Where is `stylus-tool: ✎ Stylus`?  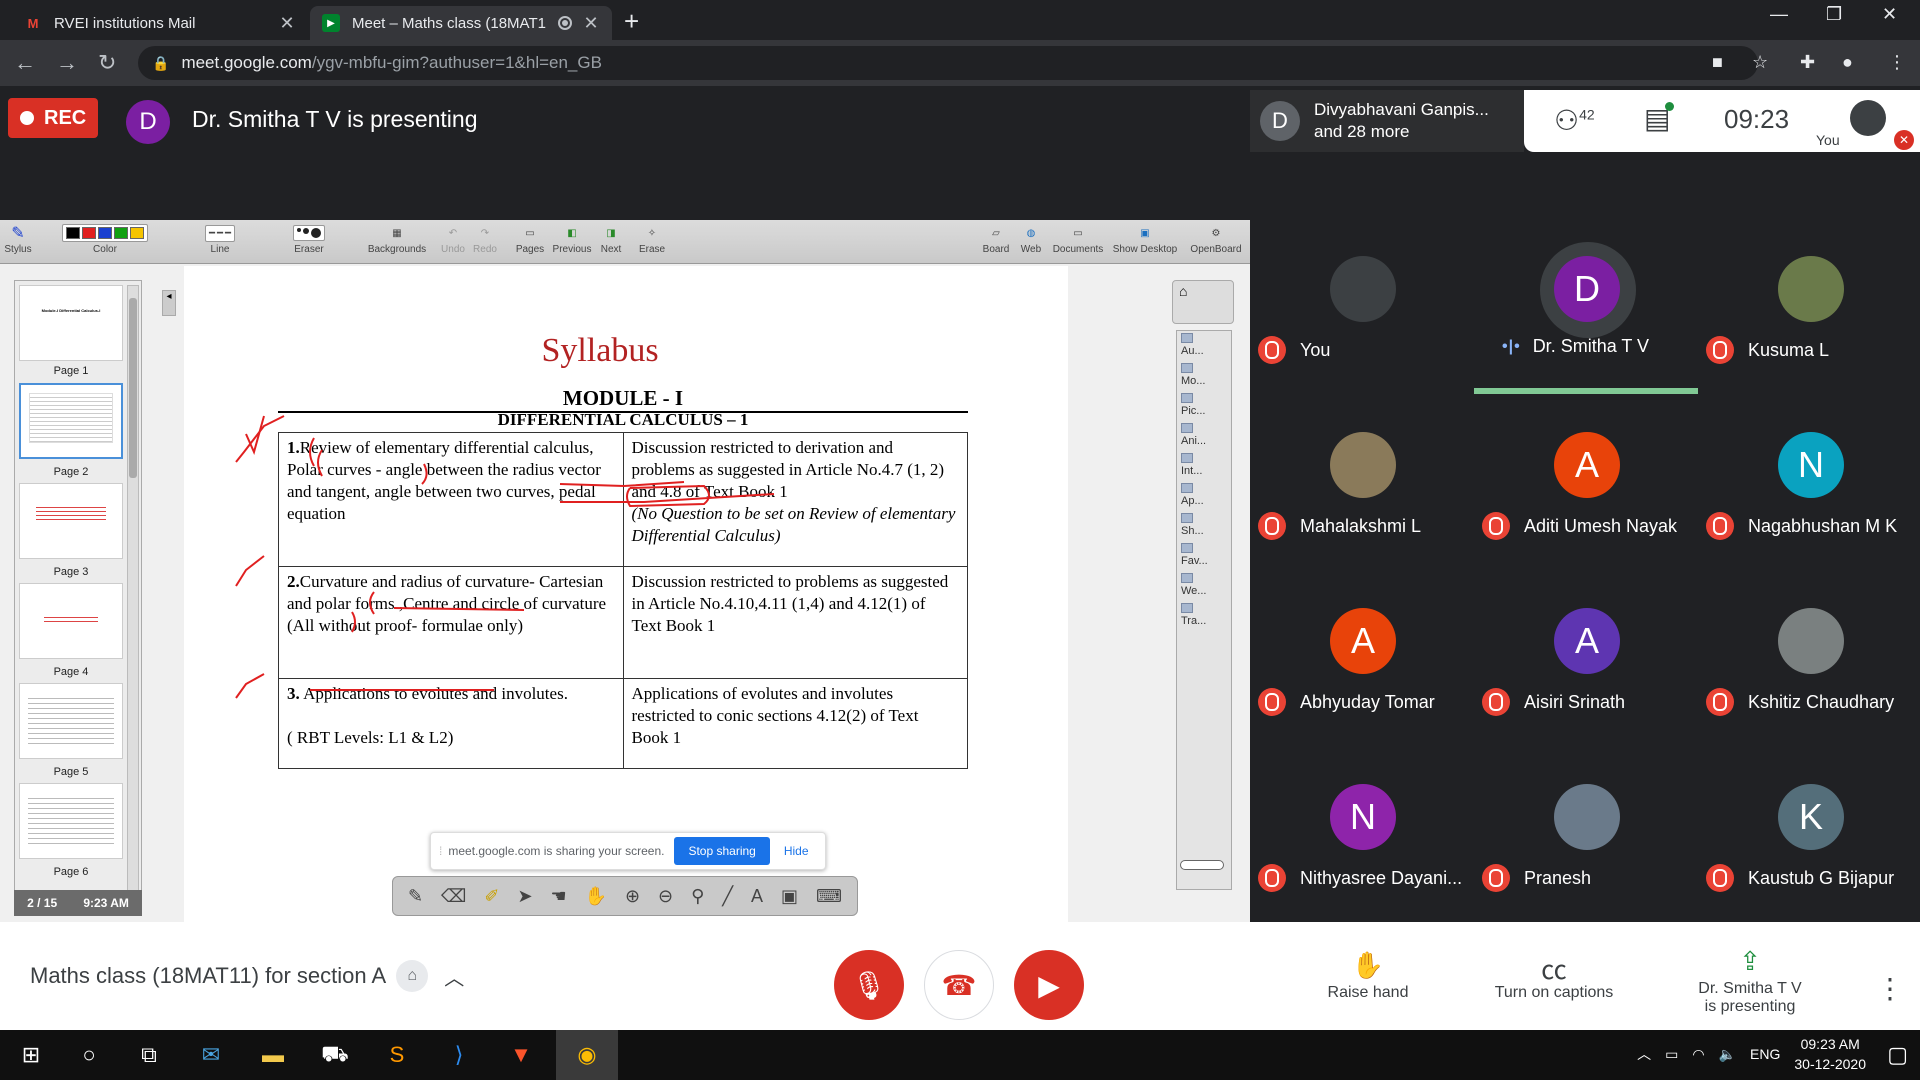
stylus-tool: ✎ Stylus is located at coordinates (18, 238).